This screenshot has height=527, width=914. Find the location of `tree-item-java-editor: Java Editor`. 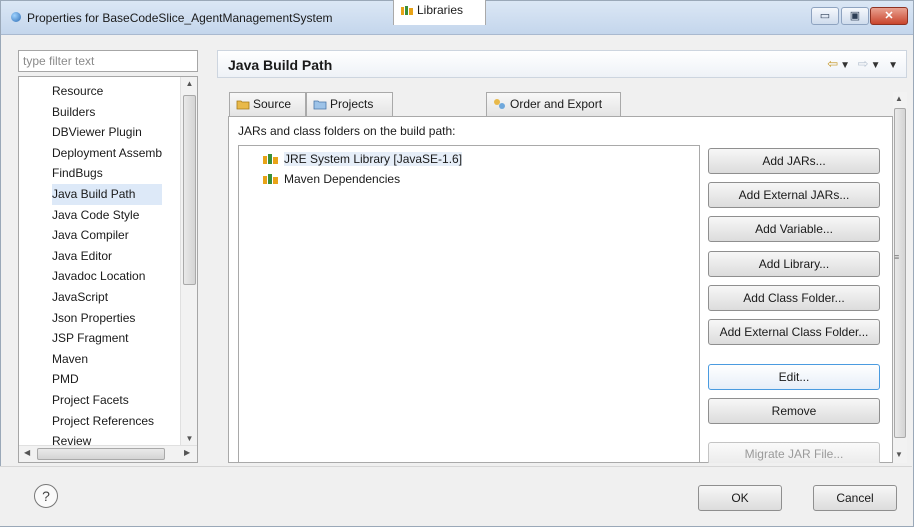

tree-item-java-editor: Java Editor is located at coordinates (107, 256).